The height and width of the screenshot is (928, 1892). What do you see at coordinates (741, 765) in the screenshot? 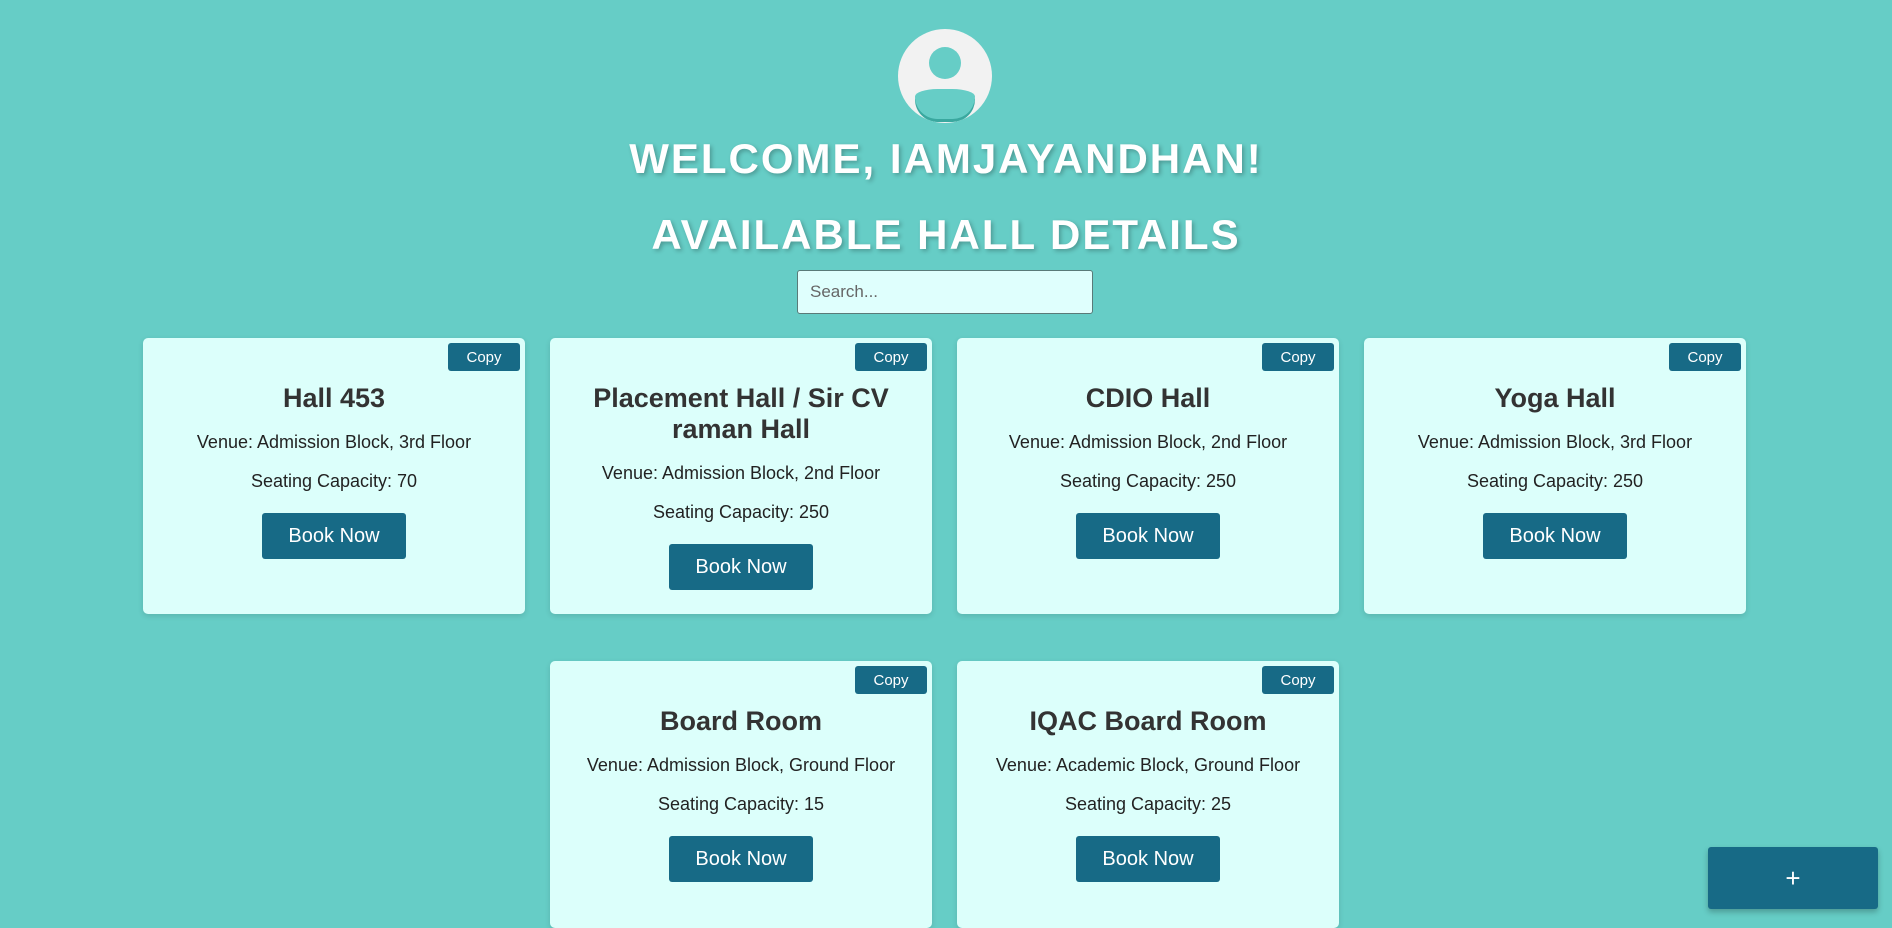
I see `hall-venue: Venue: Admission Block, Ground Floor` at bounding box center [741, 765].